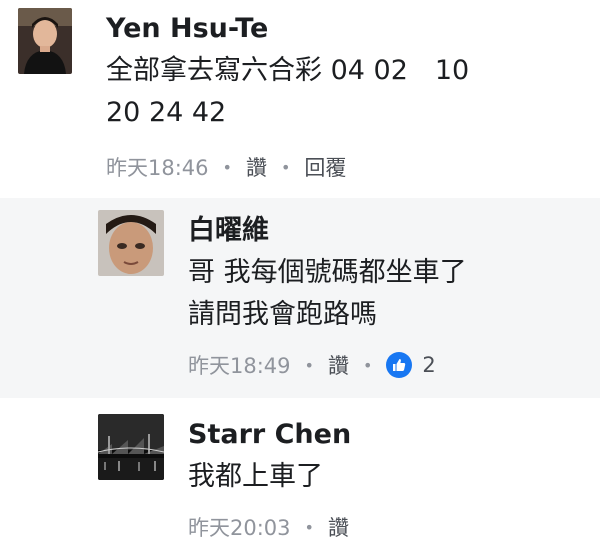 The height and width of the screenshot is (546, 600). I want to click on comment-timestamp: 昨天20:03, so click(239, 527).